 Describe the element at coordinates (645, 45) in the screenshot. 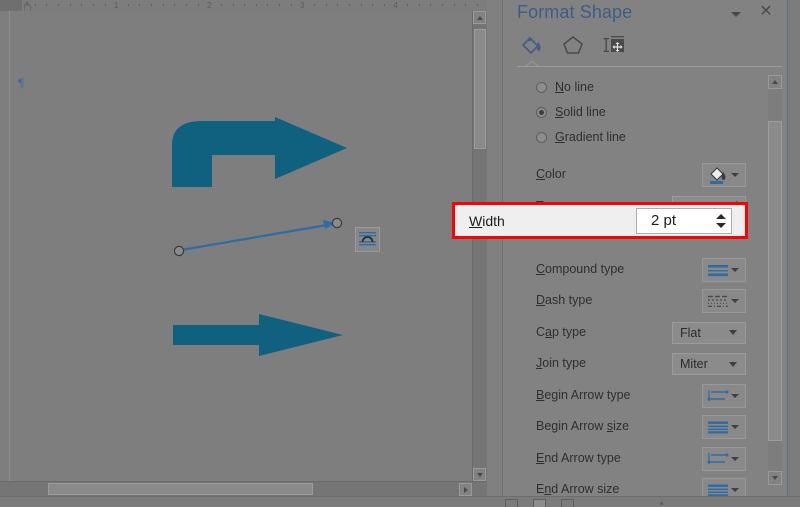

I see `panel-tabs` at that location.